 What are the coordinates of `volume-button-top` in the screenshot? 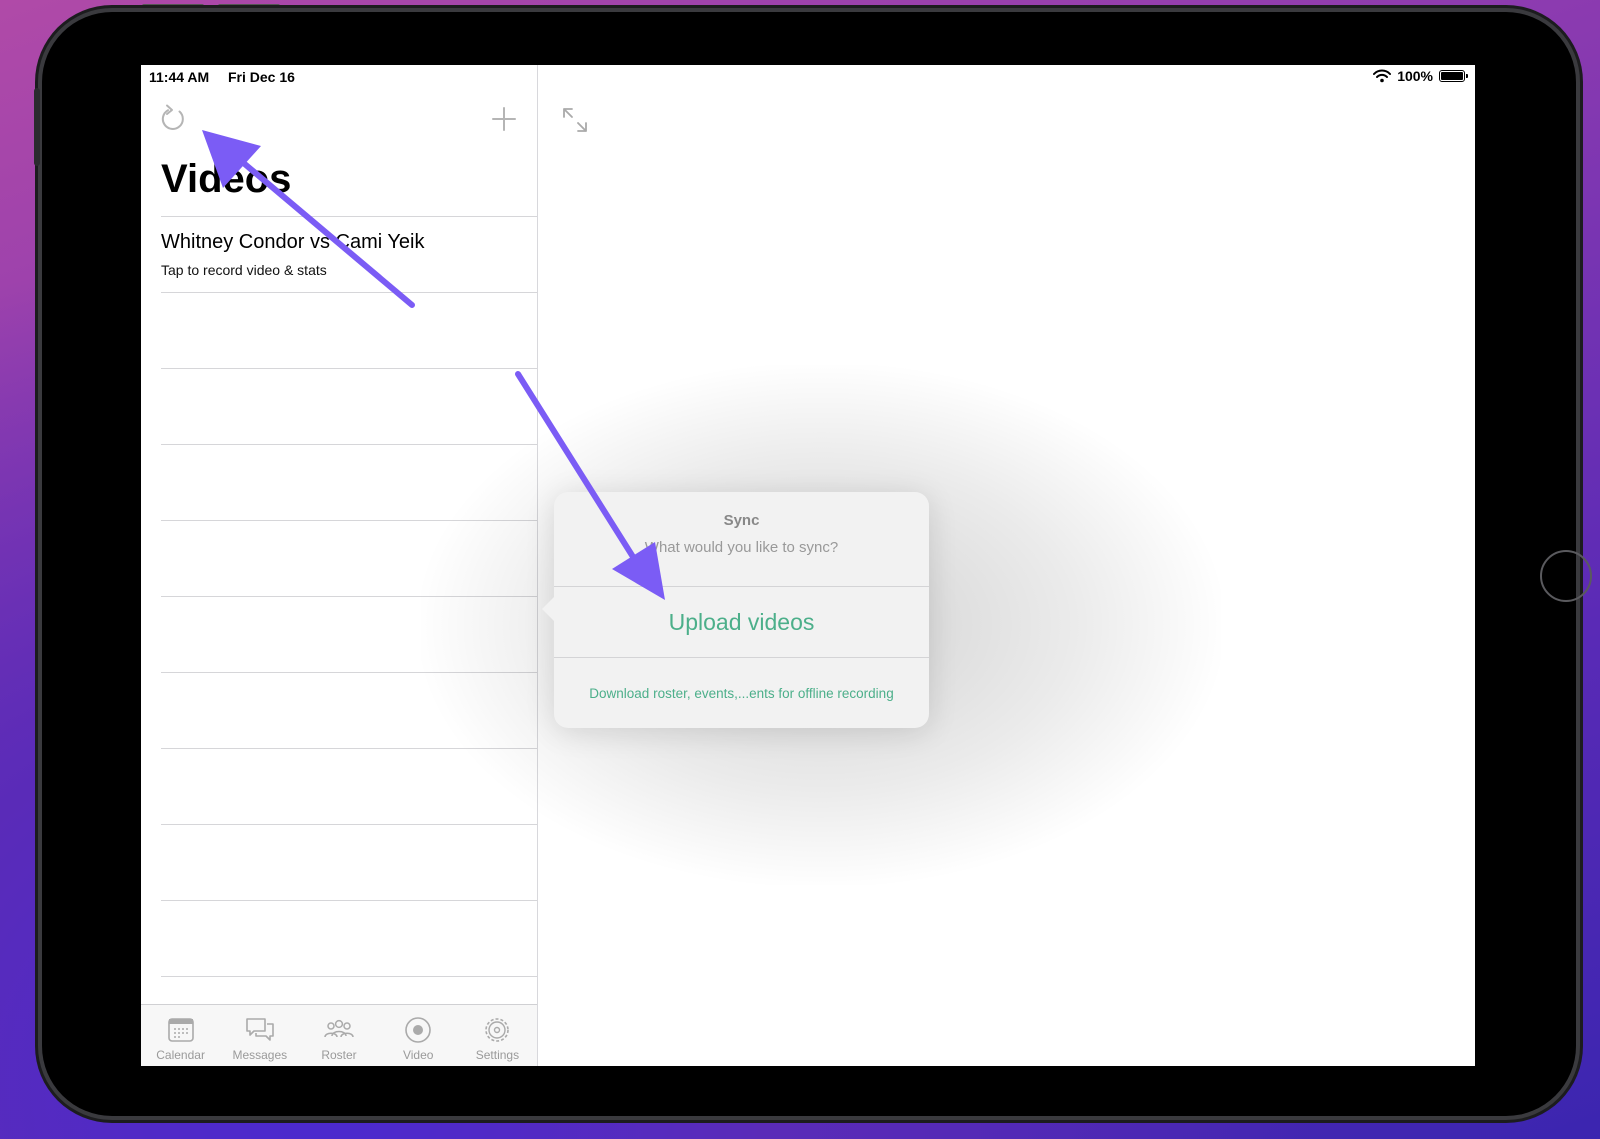 It's located at (173, 7).